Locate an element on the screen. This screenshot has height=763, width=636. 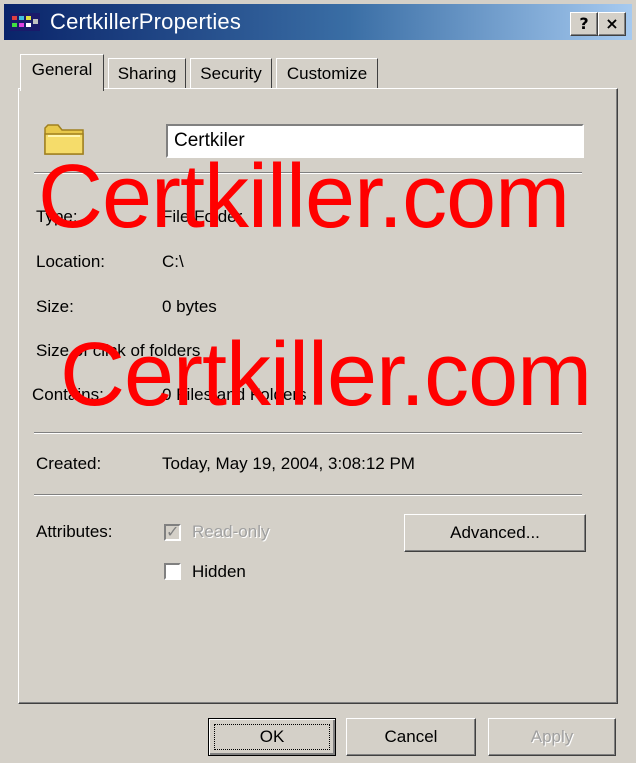
created-value: Today, May 19, 2004, 3:08:12 PM is located at coordinates (288, 463).